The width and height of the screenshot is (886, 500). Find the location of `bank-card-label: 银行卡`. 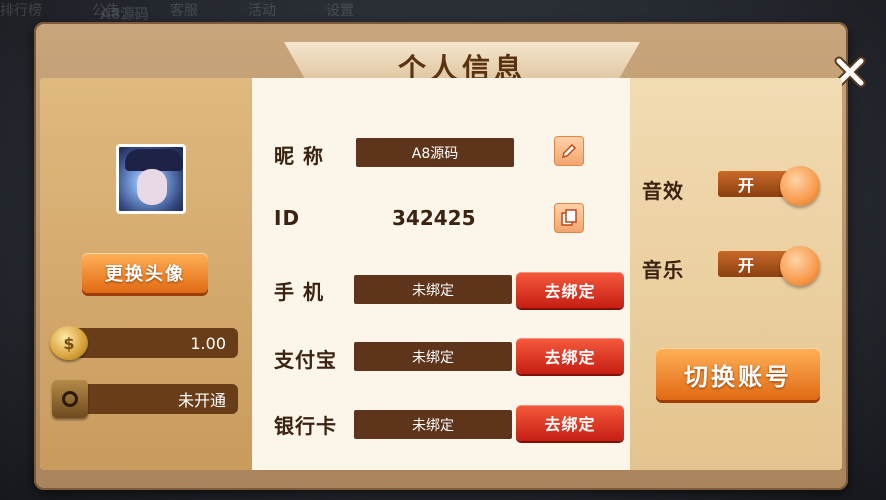

bank-card-label: 银行卡 is located at coordinates (305, 426).